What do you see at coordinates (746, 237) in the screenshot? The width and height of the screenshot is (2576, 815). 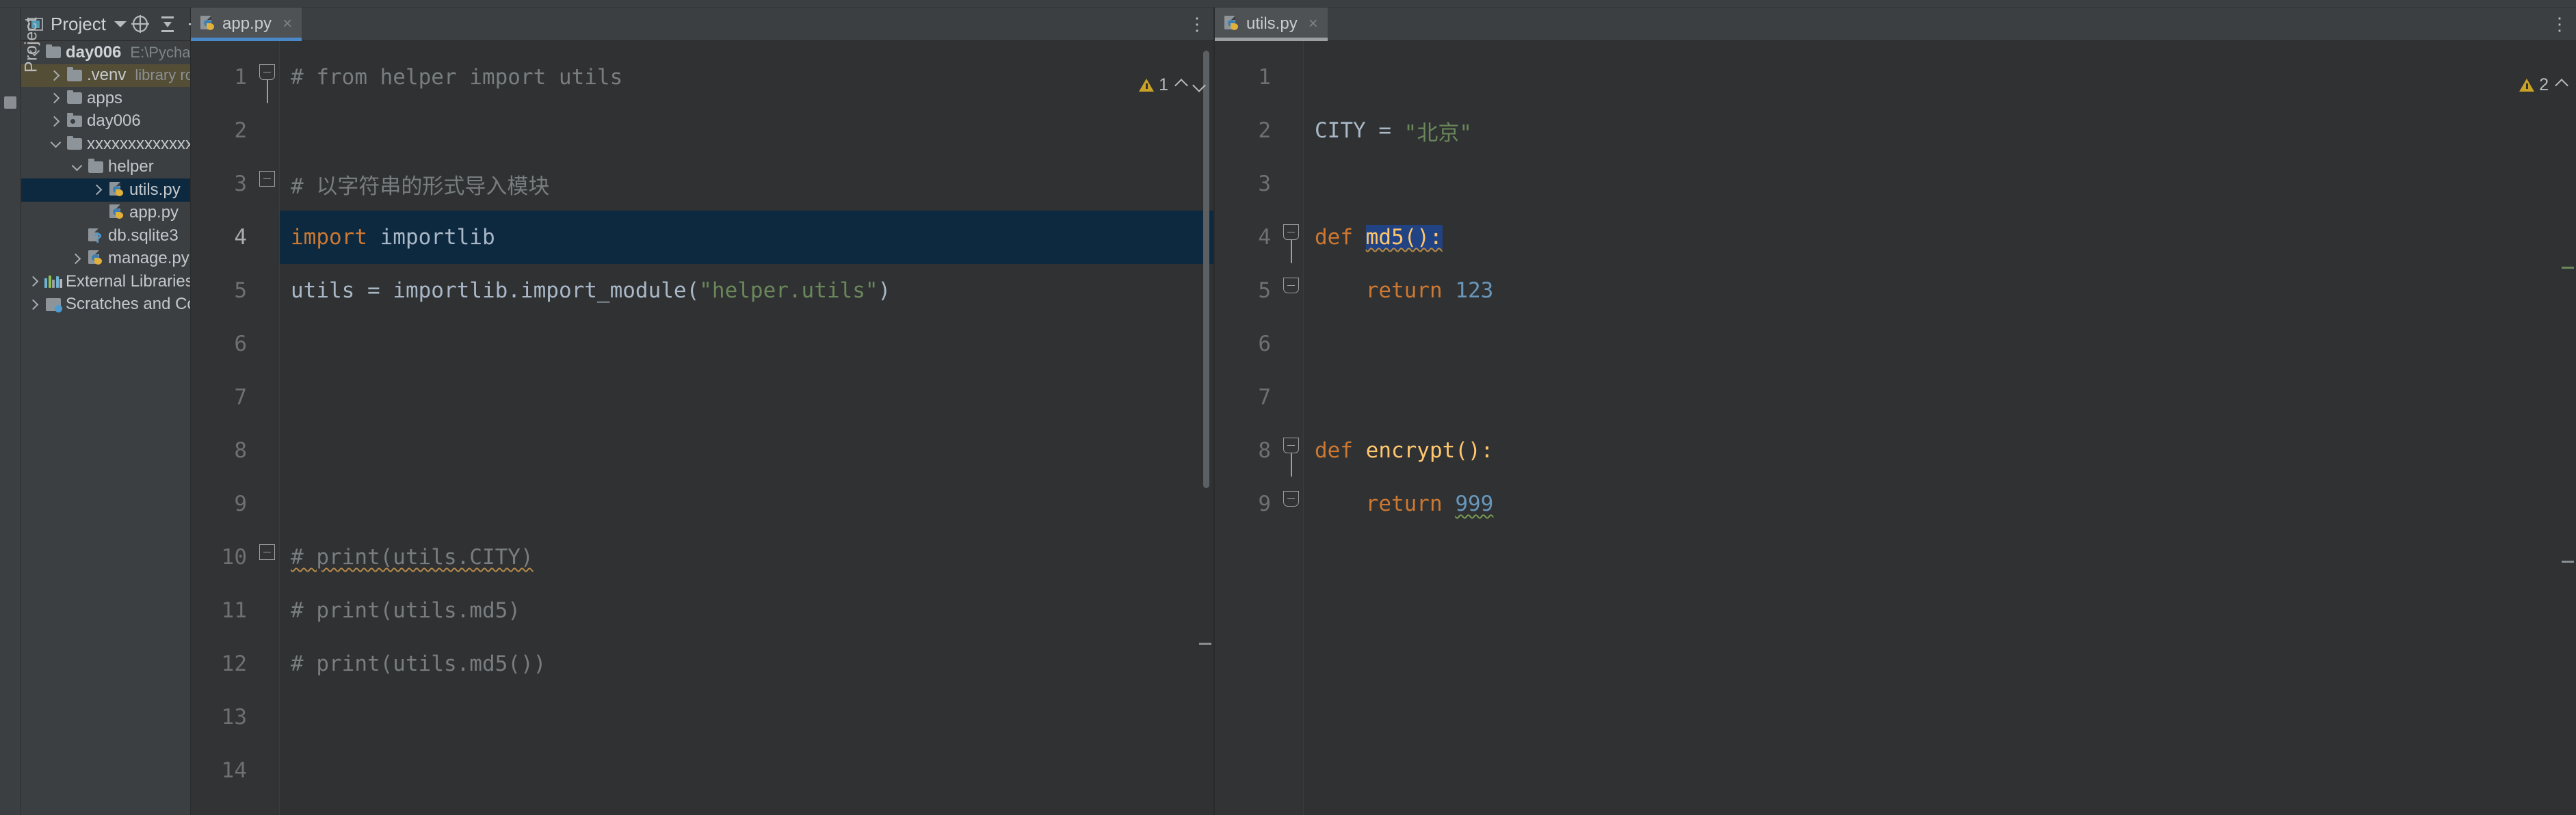 I see `code-line: import importlib` at bounding box center [746, 237].